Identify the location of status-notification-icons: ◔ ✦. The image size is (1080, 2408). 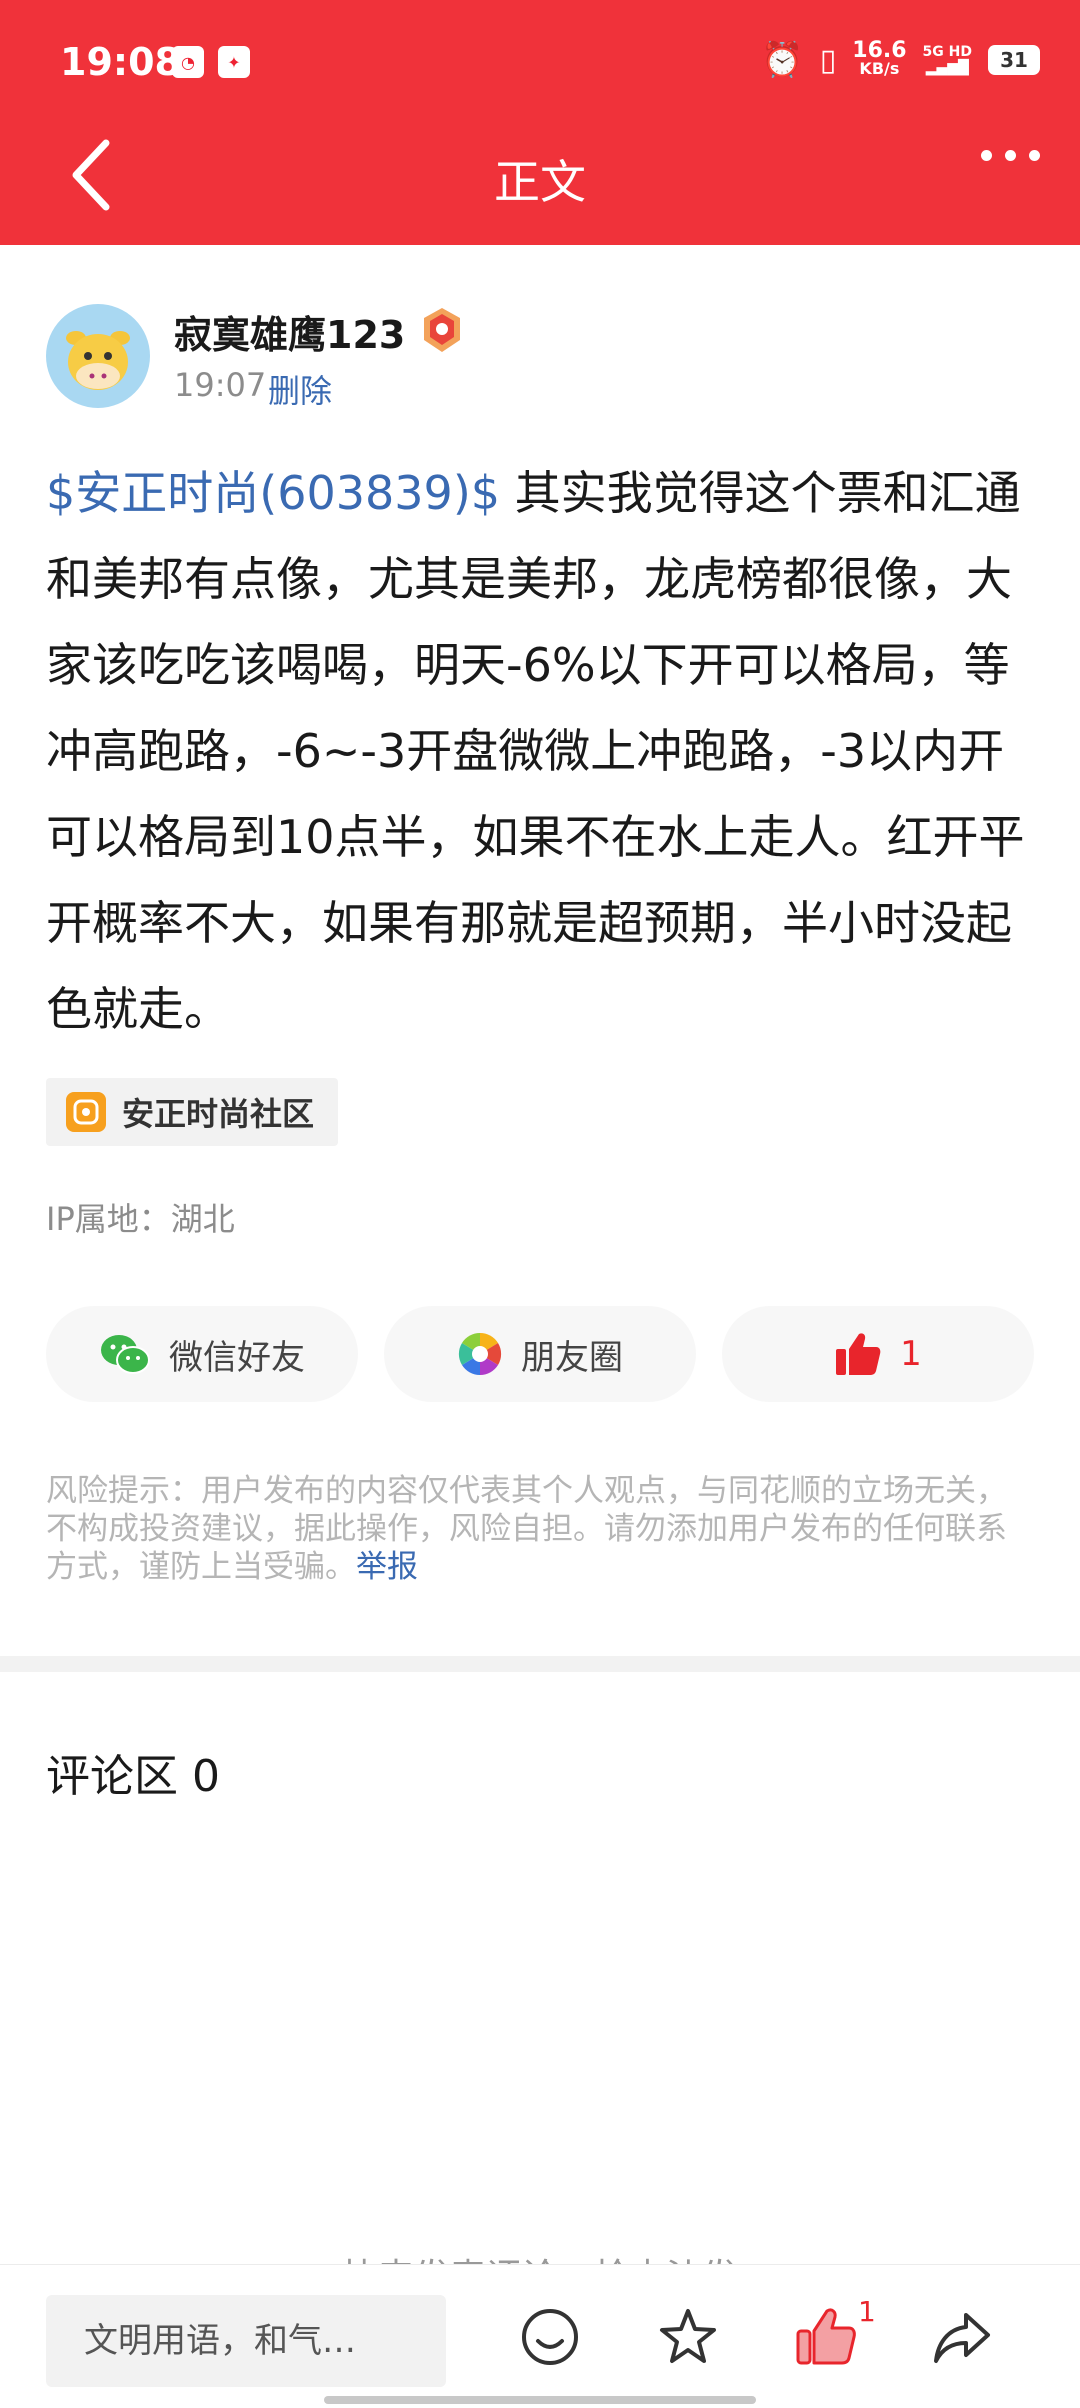
(211, 62).